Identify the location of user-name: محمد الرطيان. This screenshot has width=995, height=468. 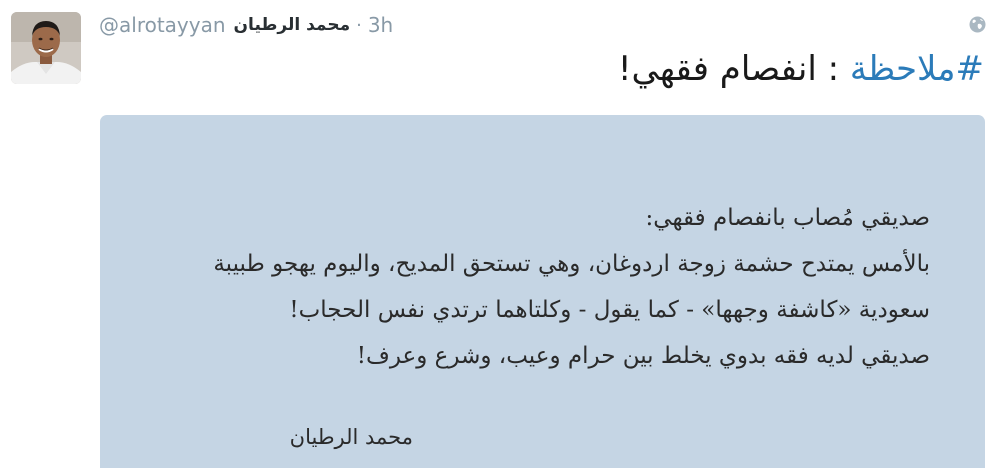
(292, 25).